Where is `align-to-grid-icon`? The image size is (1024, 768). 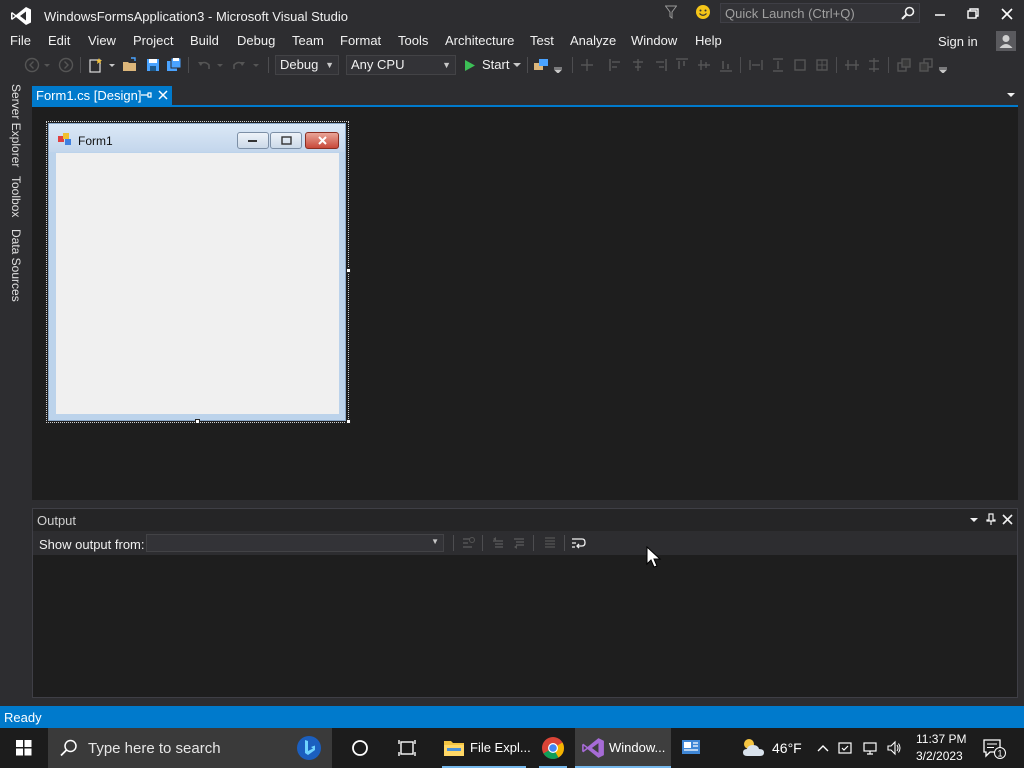
align-to-grid-icon is located at coordinates (587, 65).